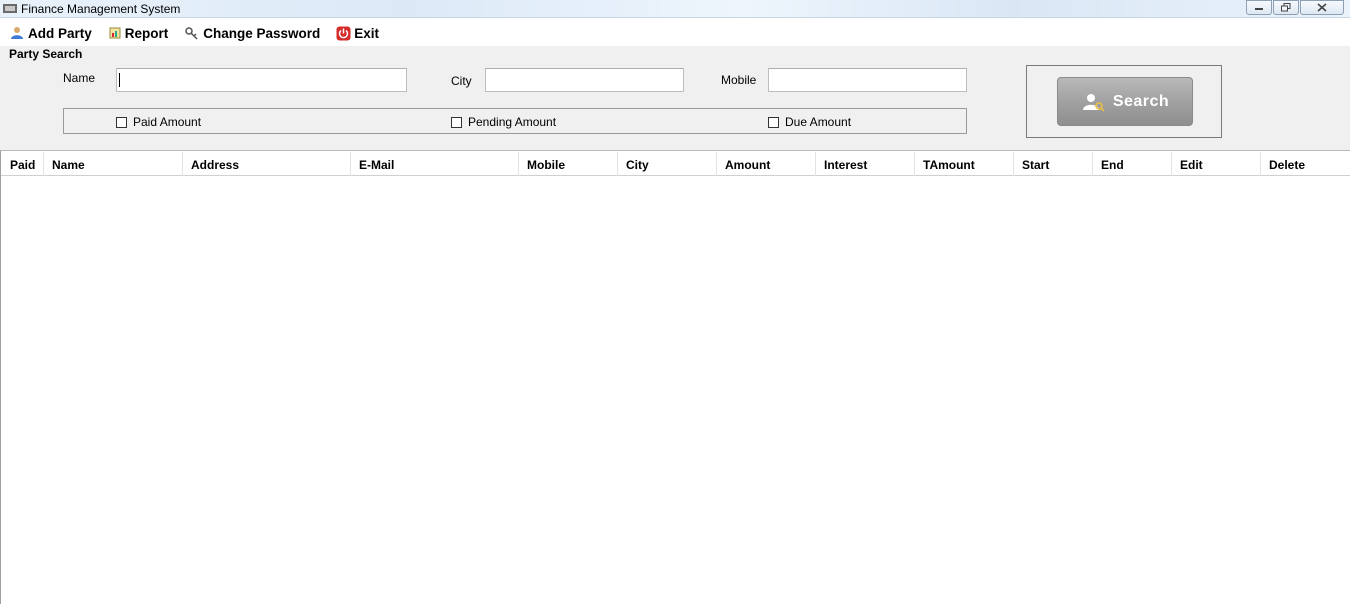 Image resolution: width=1350 pixels, height=604 pixels. I want to click on minimize-icon, so click(1259, 8).